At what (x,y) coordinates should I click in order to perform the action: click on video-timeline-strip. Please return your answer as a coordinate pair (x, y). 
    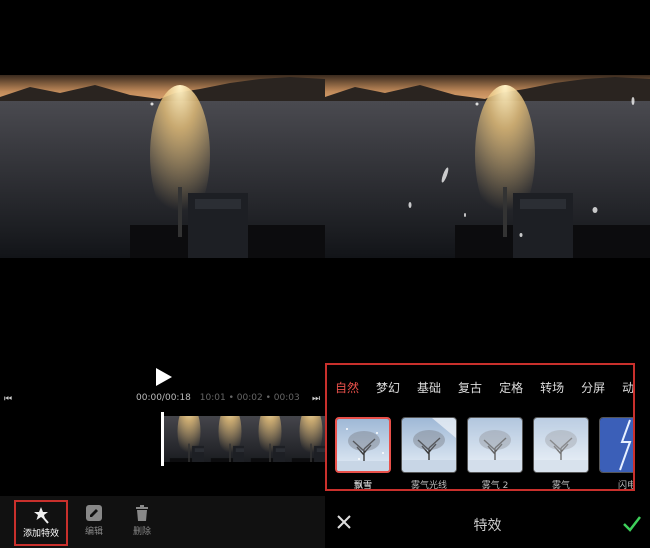
    Looking at the image, I should click on (244, 439).